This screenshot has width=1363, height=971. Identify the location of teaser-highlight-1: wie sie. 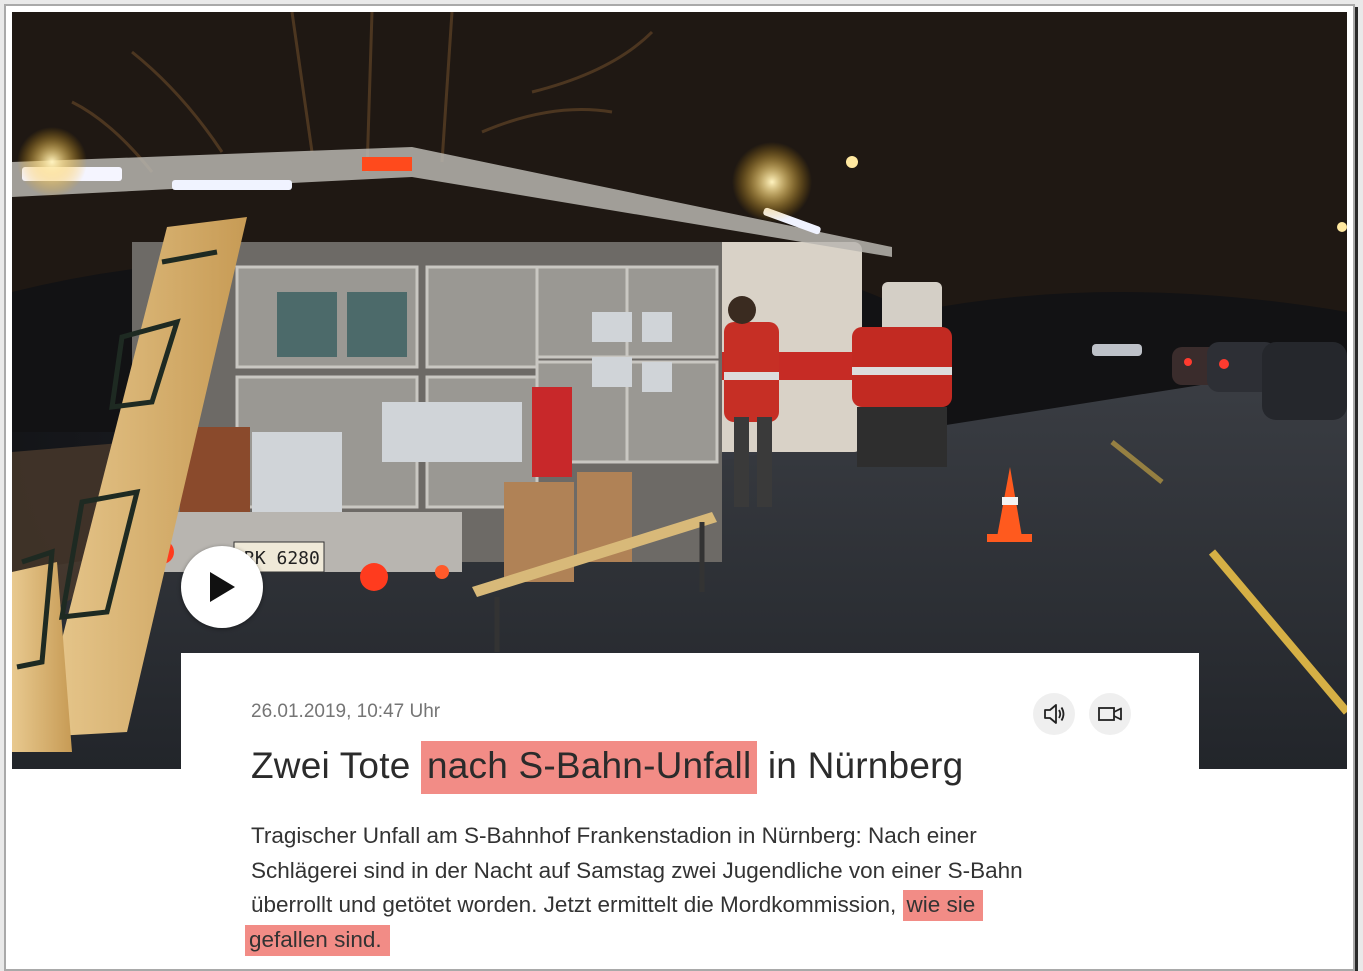
(943, 905).